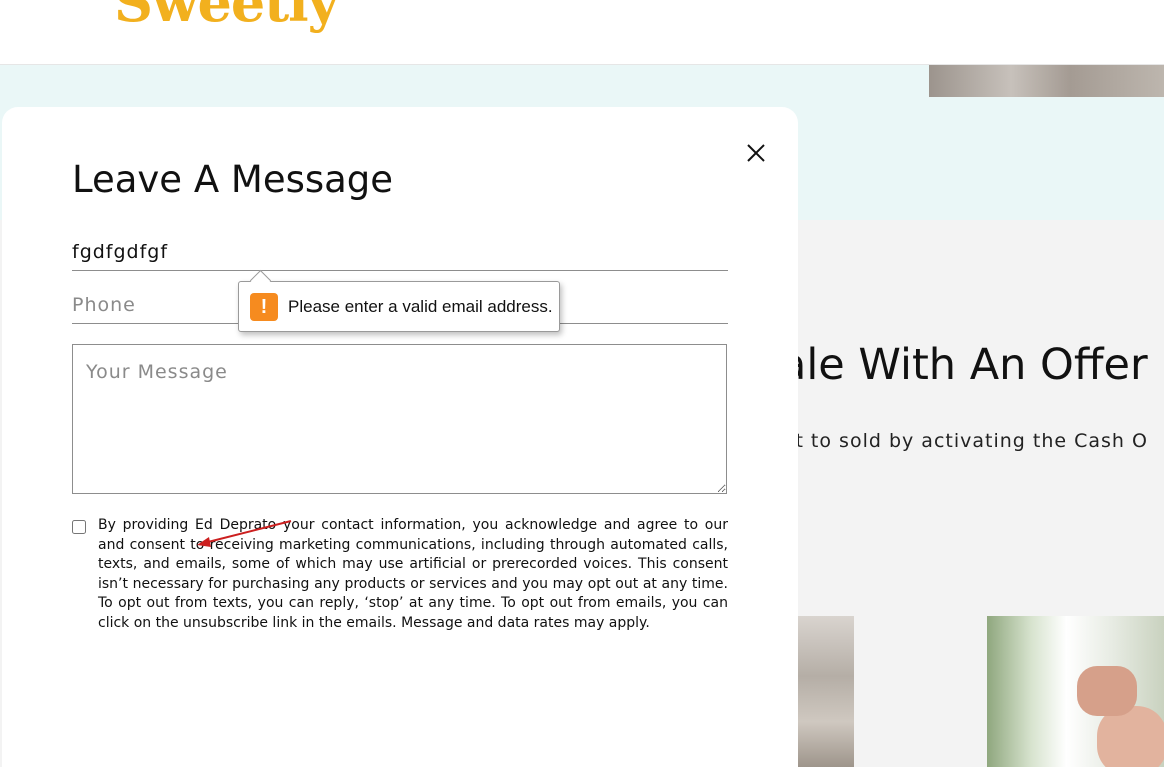 The height and width of the screenshot is (767, 1164). What do you see at coordinates (964, 365) in the screenshot?
I see `section-heading: ale With An Offer` at bounding box center [964, 365].